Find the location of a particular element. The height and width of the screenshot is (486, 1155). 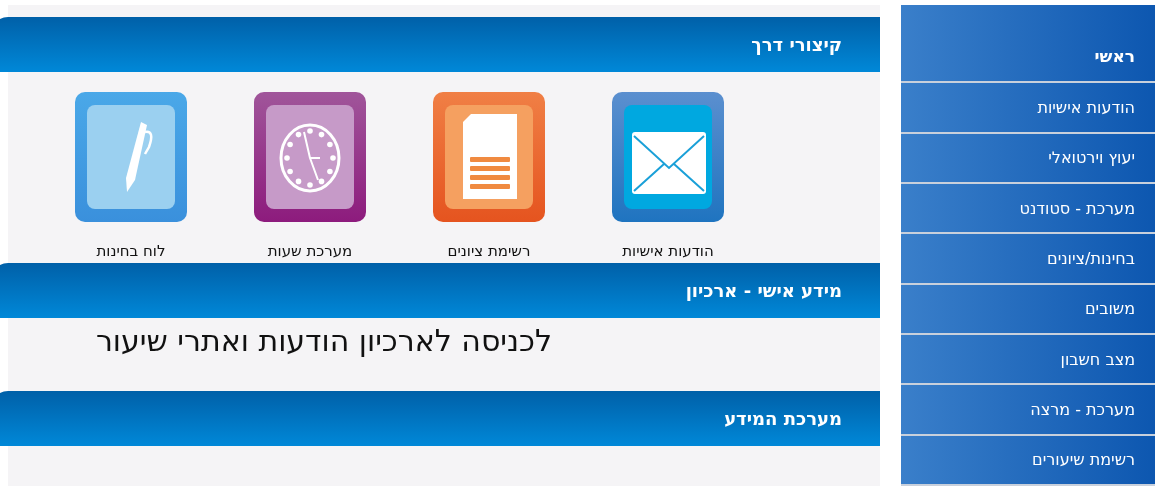

pen-icon is located at coordinates (131, 157).